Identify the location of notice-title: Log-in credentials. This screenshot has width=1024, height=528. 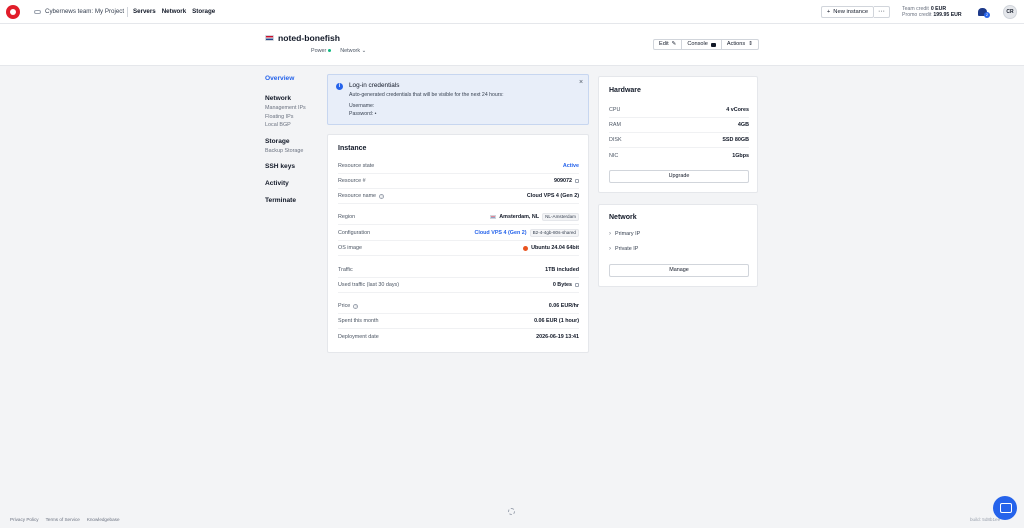
(374, 85).